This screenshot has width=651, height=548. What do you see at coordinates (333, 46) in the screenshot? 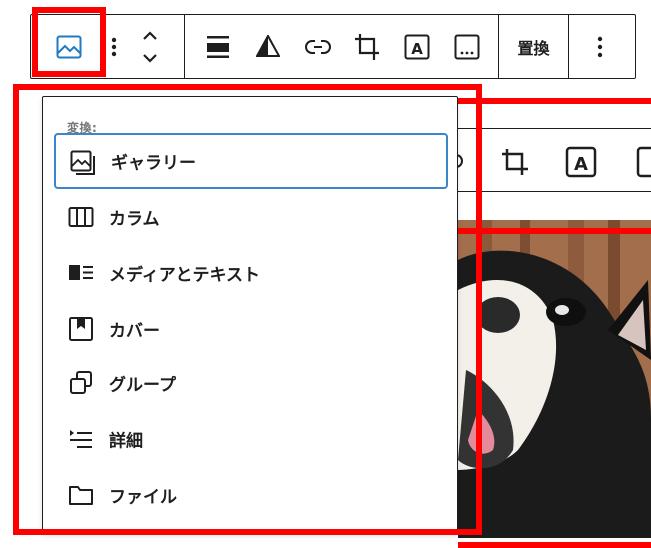
I see `block-toolbar: A 置換` at bounding box center [333, 46].